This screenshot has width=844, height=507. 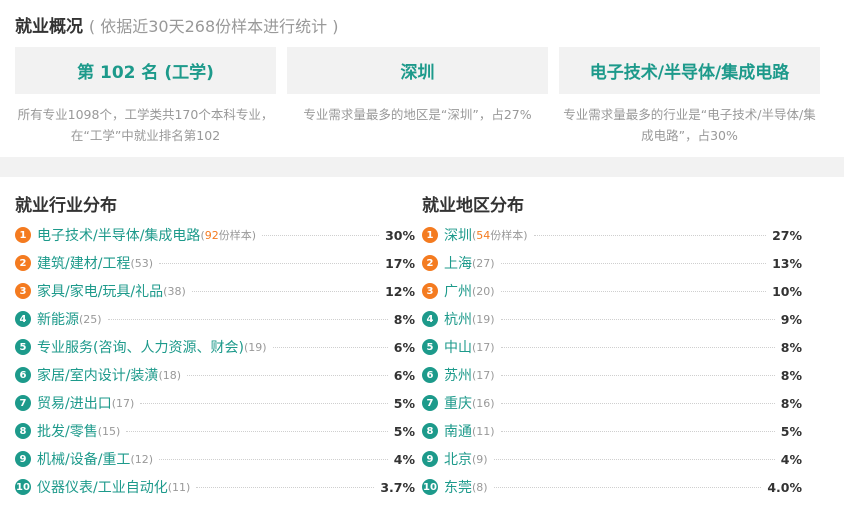 What do you see at coordinates (145, 125) in the screenshot?
I see `ranking-card-description: 所有专业1098个，工学类共170个本科专业，在“工学”中就业排名第102` at bounding box center [145, 125].